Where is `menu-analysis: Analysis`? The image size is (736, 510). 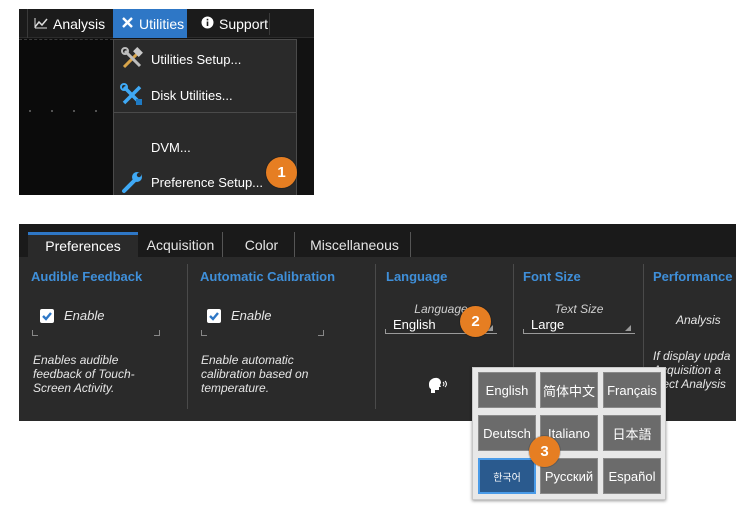 menu-analysis: Analysis is located at coordinates (69, 23).